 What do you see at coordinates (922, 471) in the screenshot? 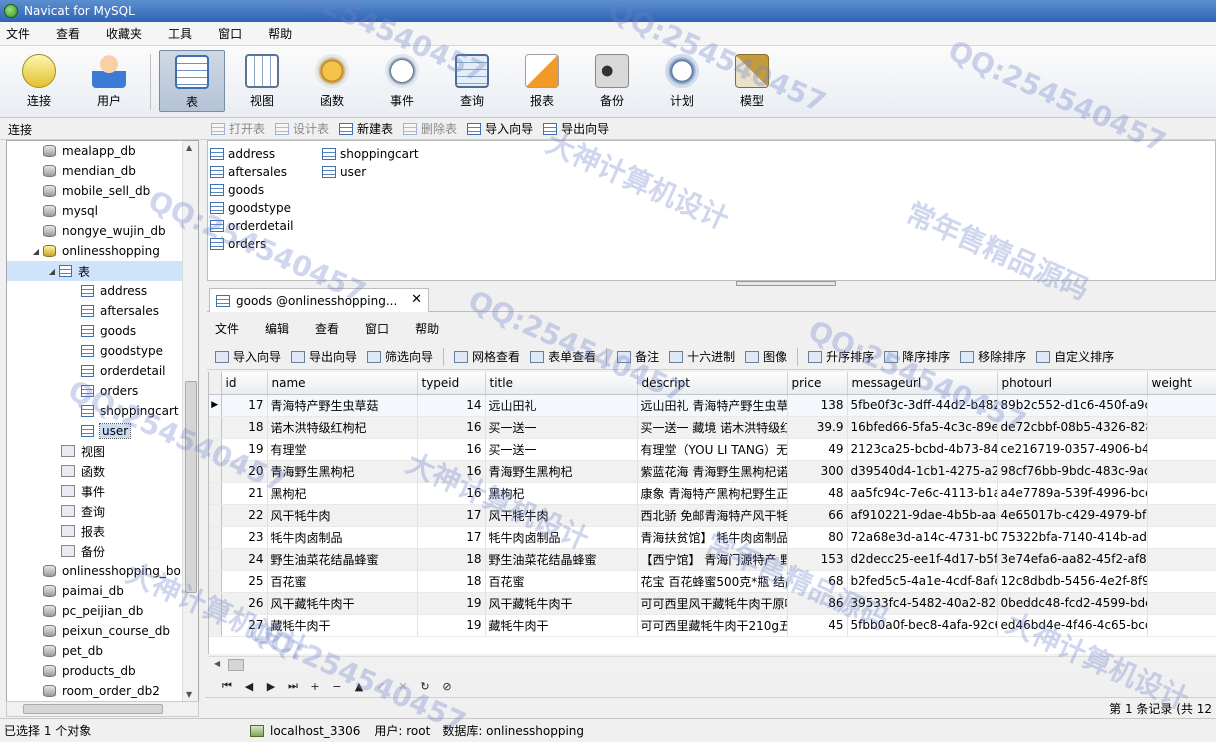
I see `cell-messageurl: d39540d4-1cb1-4275-a2a` at bounding box center [922, 471].